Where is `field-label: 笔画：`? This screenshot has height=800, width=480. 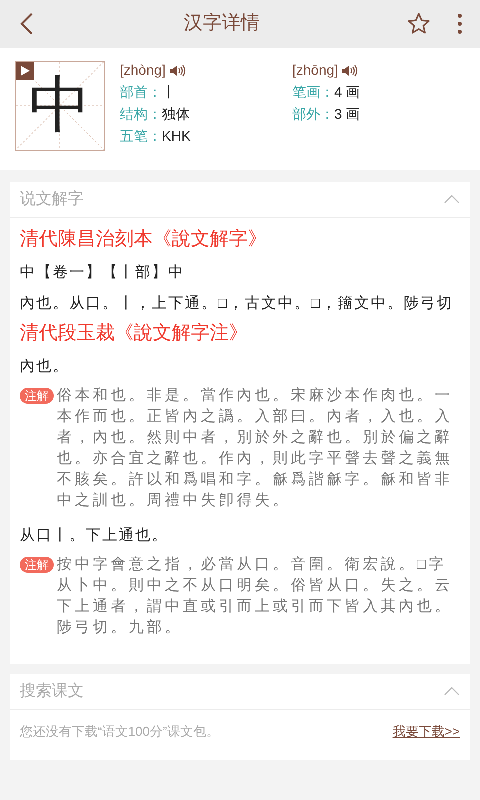
field-label: 笔画： is located at coordinates (313, 92).